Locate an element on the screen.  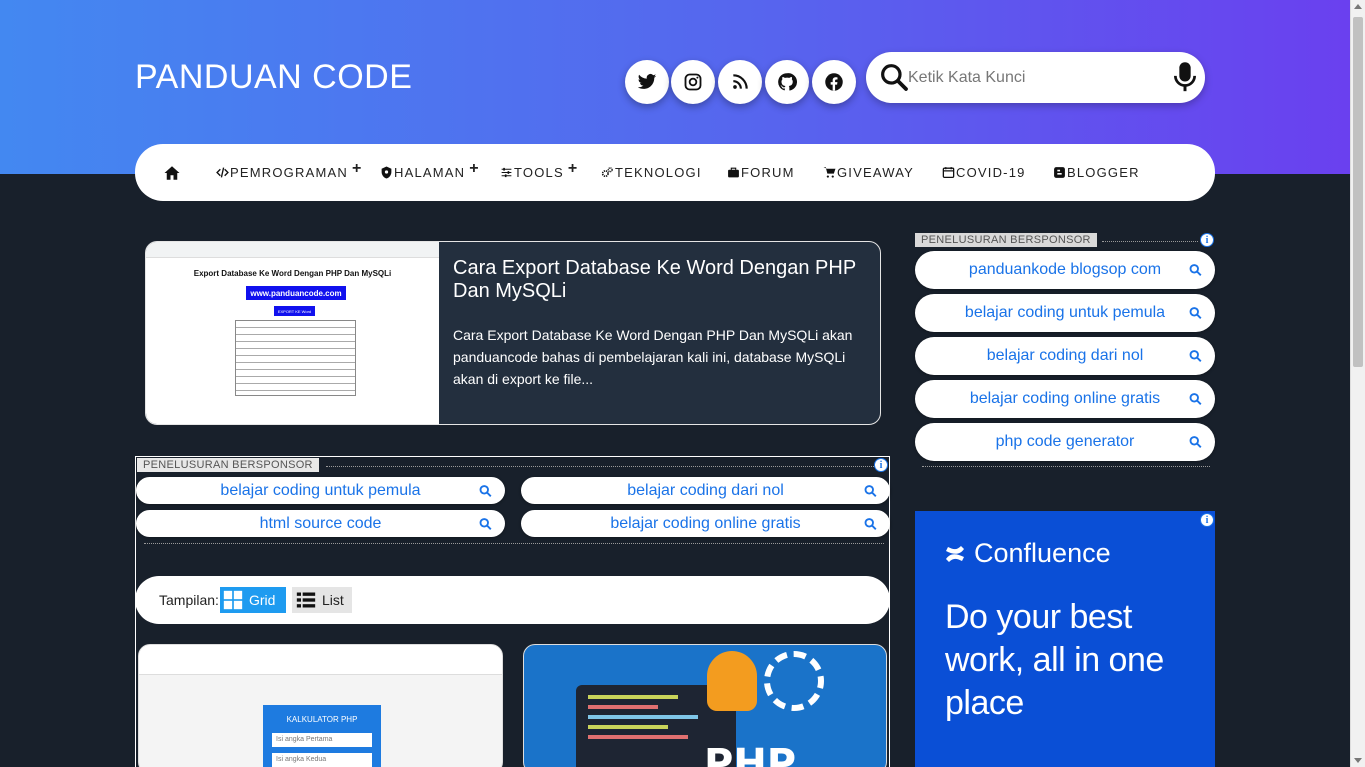
confluence-logo-icon is located at coordinates (955, 553).